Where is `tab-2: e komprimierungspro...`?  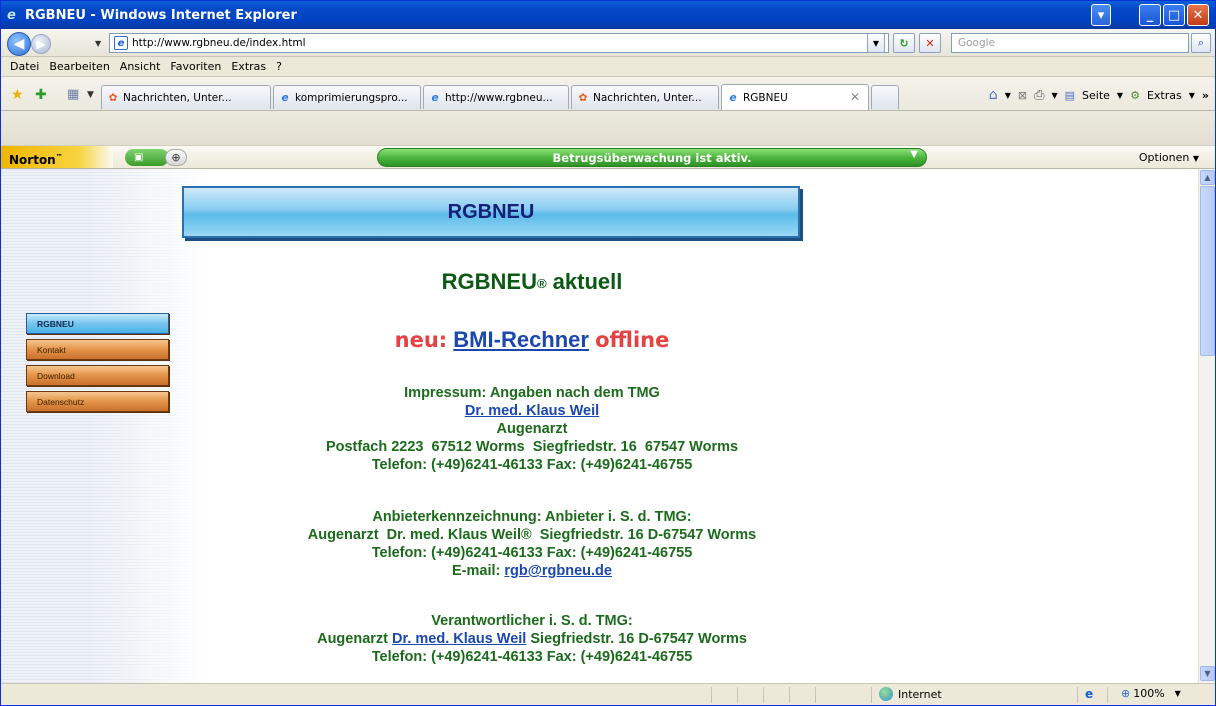
tab-2: e komprimierungspro... is located at coordinates (347, 97).